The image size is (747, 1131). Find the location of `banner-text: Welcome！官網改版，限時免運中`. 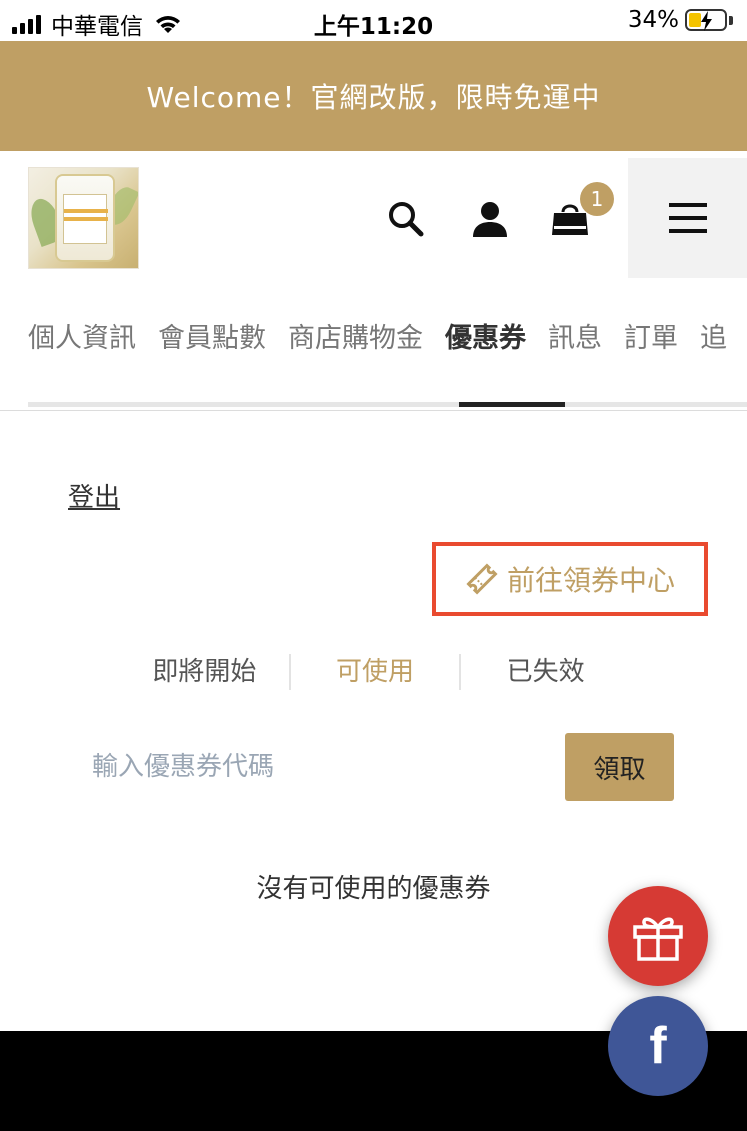

banner-text: Welcome！官網改版，限時免運中 is located at coordinates (373, 97).